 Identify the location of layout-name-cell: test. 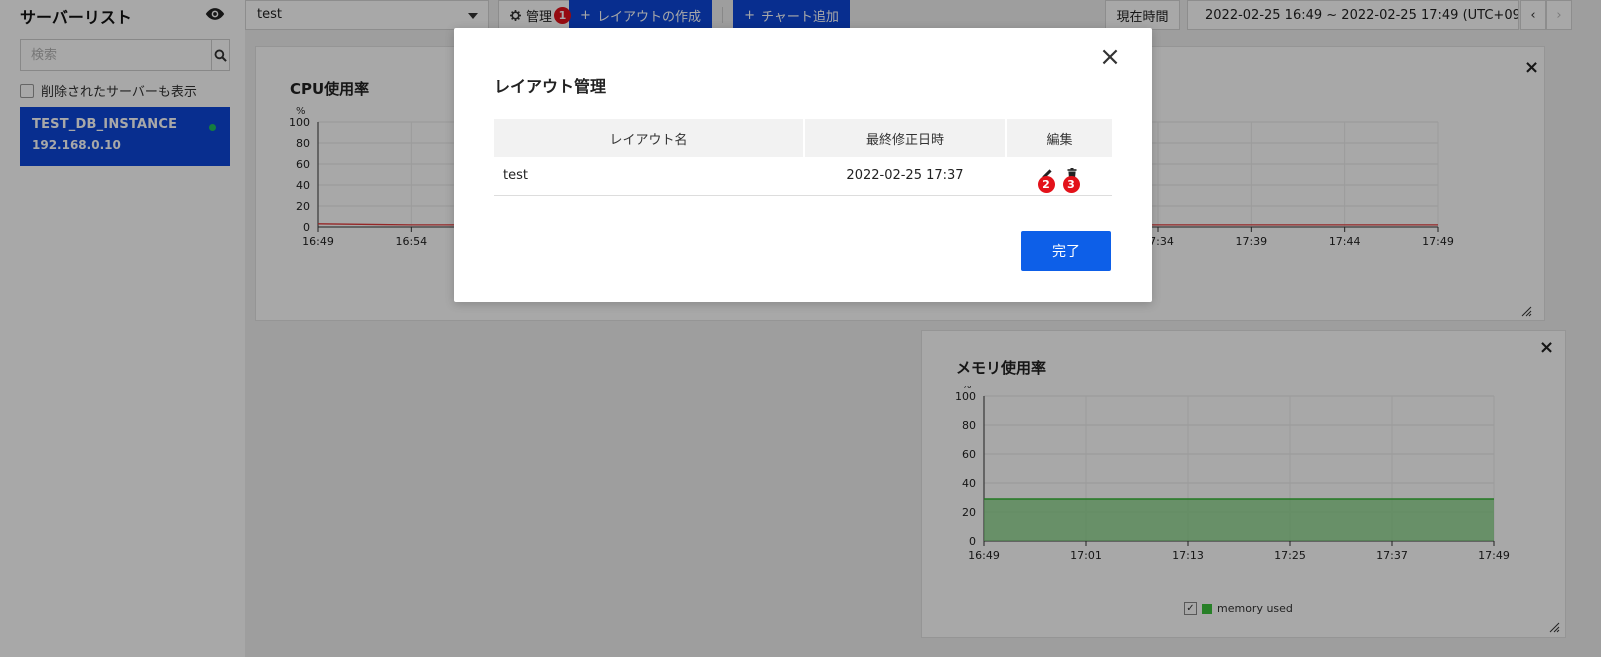
(649, 176).